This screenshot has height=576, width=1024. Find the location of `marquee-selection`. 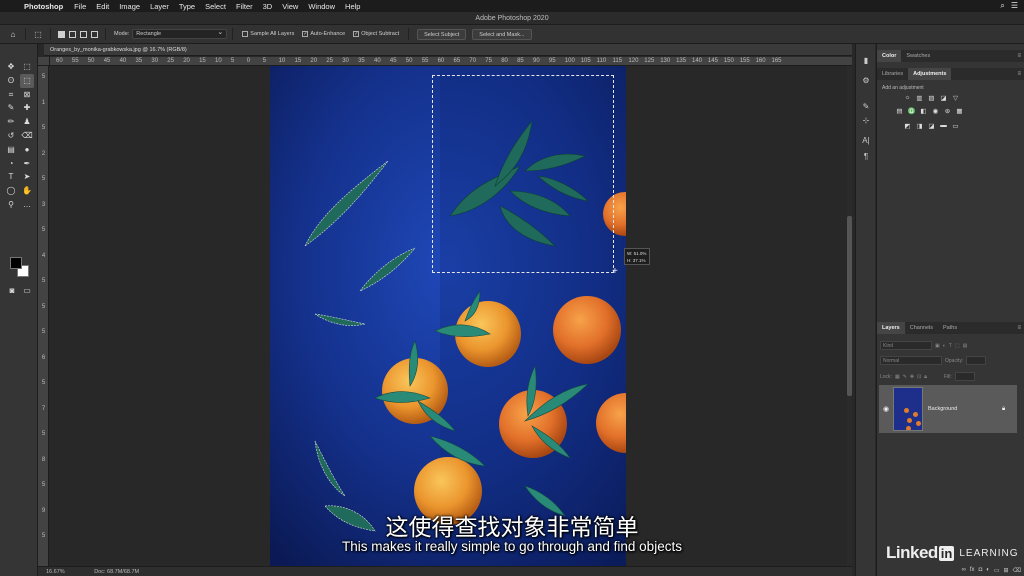

marquee-selection is located at coordinates (523, 174).